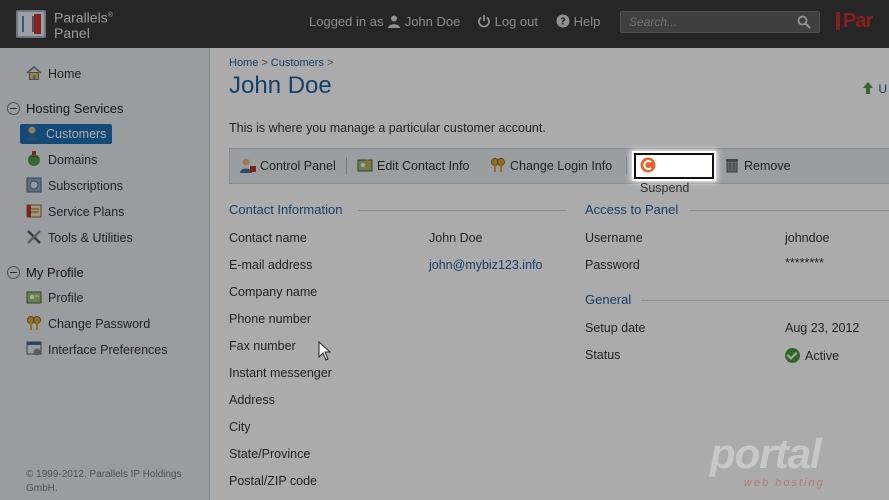  I want to click on change-login-info-button: Change Login Info, so click(551, 166).